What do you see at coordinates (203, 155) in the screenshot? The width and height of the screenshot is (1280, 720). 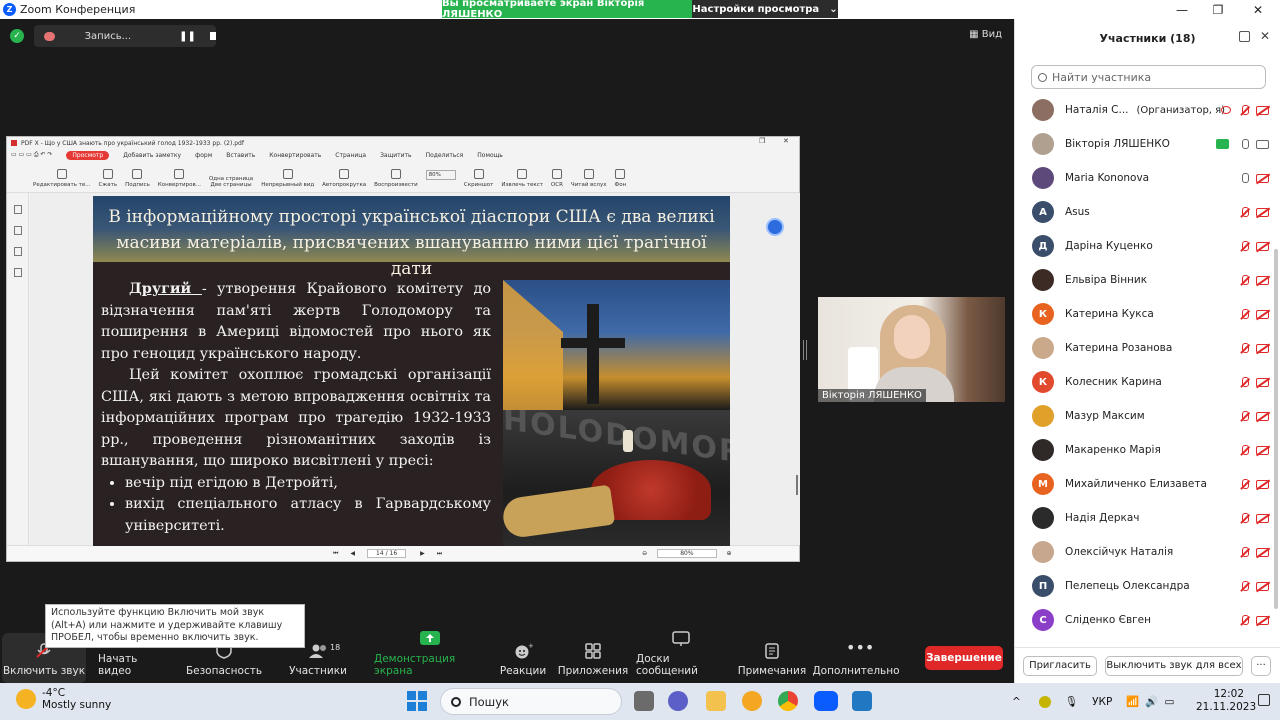 I see `pdf-menu-item: форм` at bounding box center [203, 155].